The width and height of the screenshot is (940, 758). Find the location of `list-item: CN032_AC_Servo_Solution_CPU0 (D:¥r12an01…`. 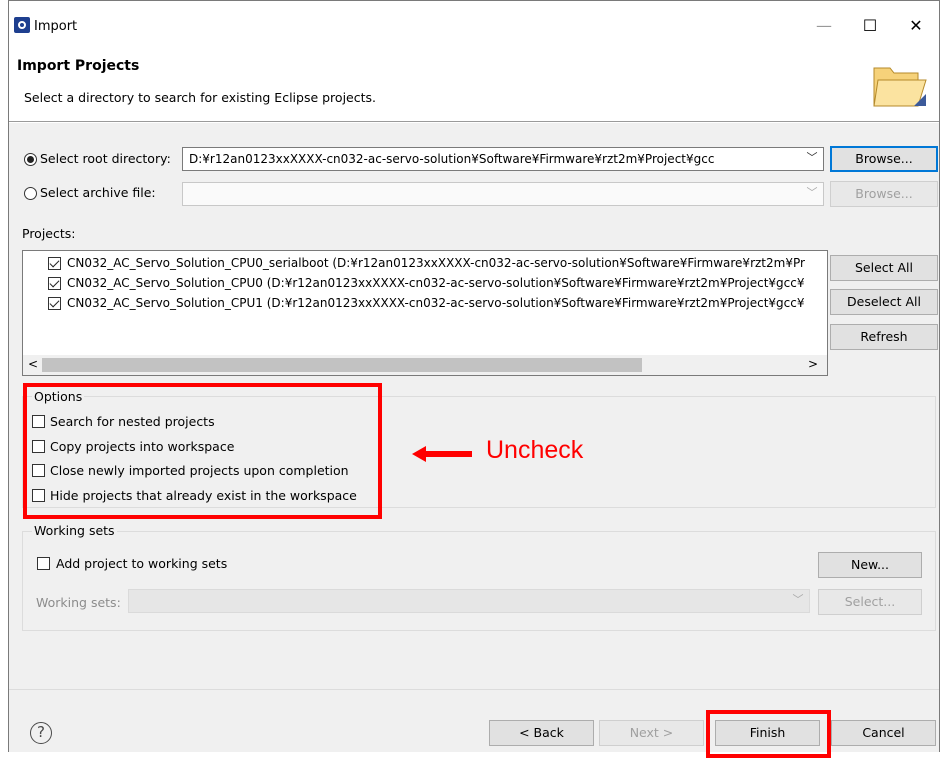

list-item: CN032_AC_Servo_Solution_CPU0 (D:¥r12an01… is located at coordinates (426, 283).